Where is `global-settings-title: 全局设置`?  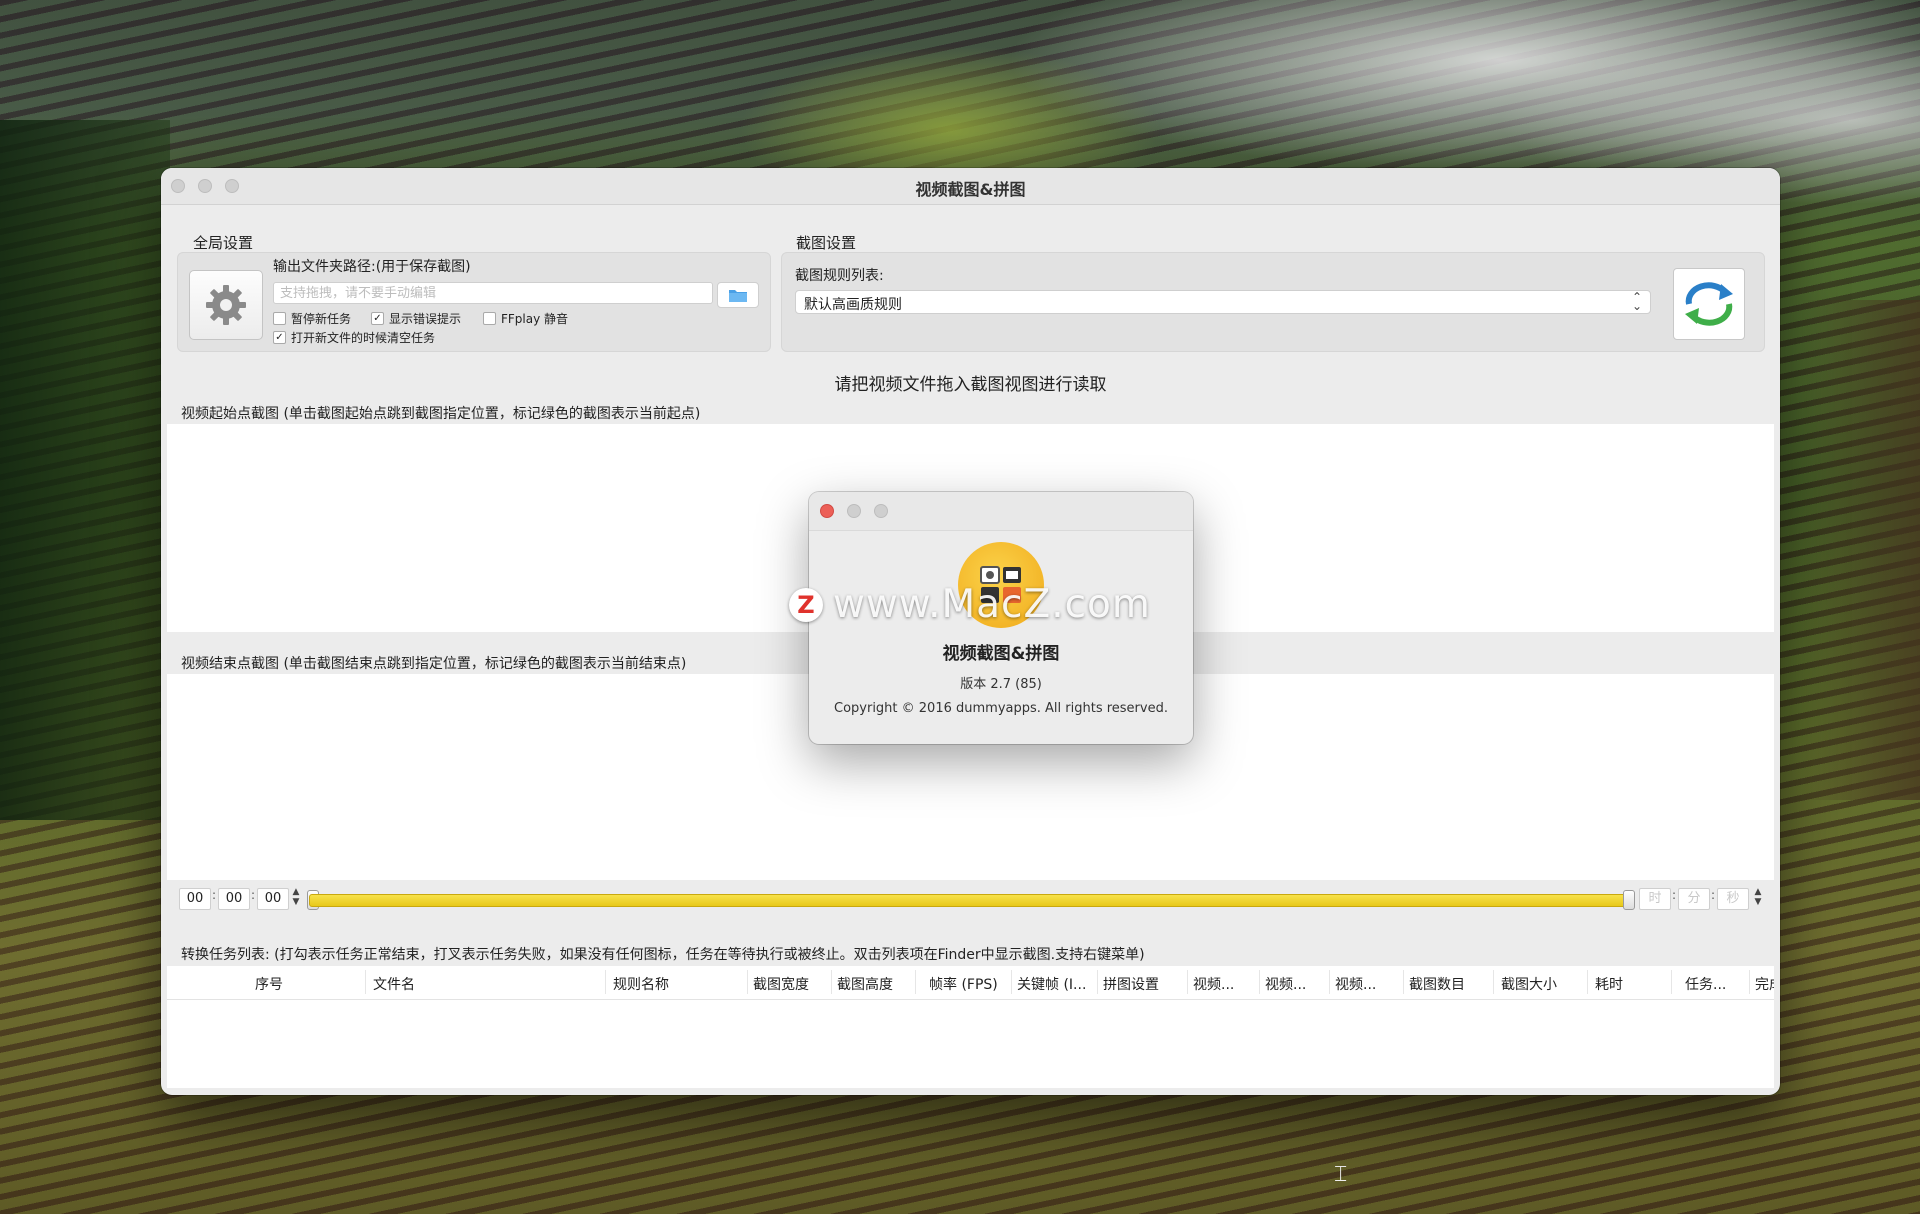
global-settings-title: 全局设置 is located at coordinates (223, 243).